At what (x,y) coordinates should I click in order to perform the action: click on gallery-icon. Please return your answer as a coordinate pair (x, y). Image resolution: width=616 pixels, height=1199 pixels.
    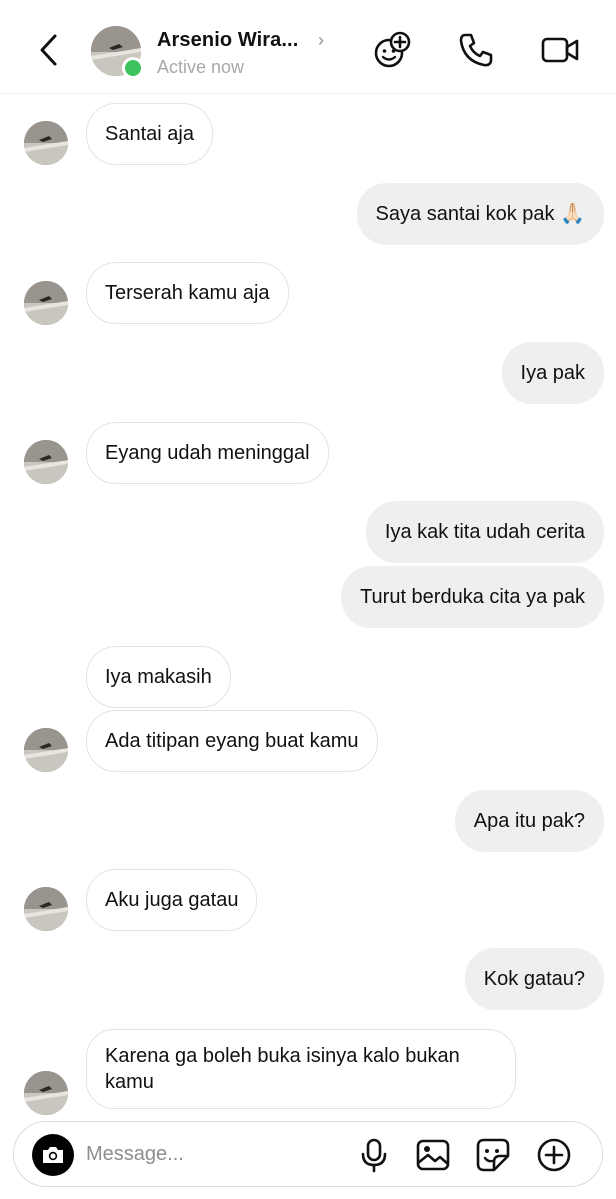
    Looking at the image, I should click on (433, 1155).